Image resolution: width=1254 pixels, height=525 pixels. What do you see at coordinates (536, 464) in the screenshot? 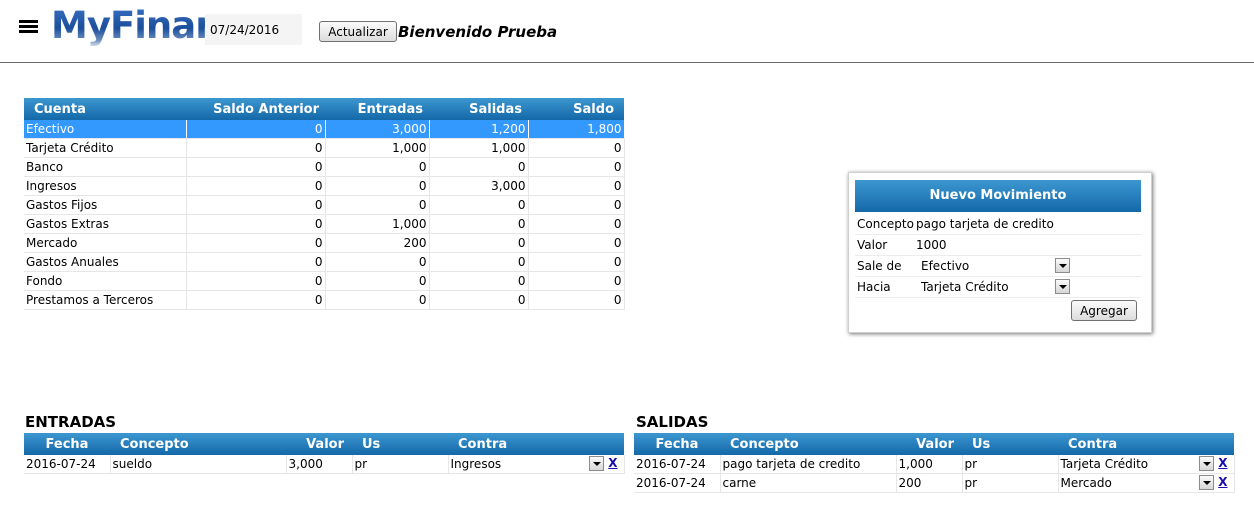
I see `cell-contra: Ingresos X` at bounding box center [536, 464].